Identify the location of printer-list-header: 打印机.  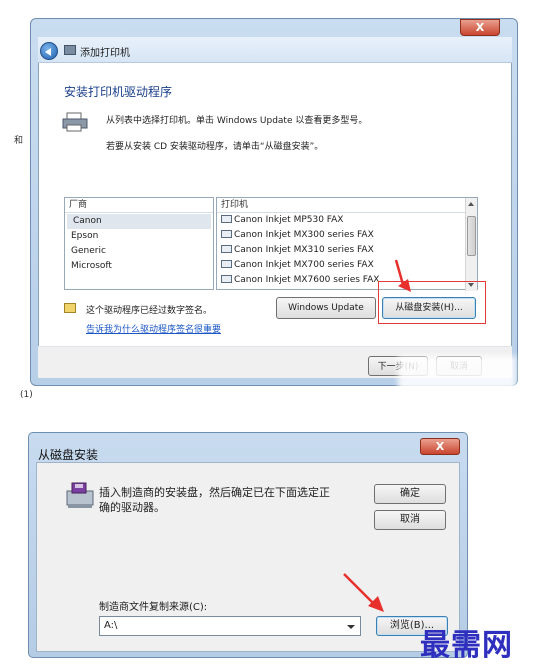
(347, 205).